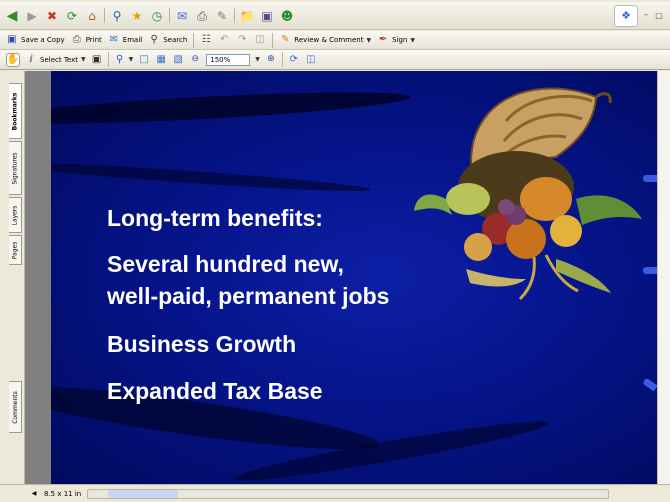  I want to click on search-button: ⚲ Search, so click(168, 40).